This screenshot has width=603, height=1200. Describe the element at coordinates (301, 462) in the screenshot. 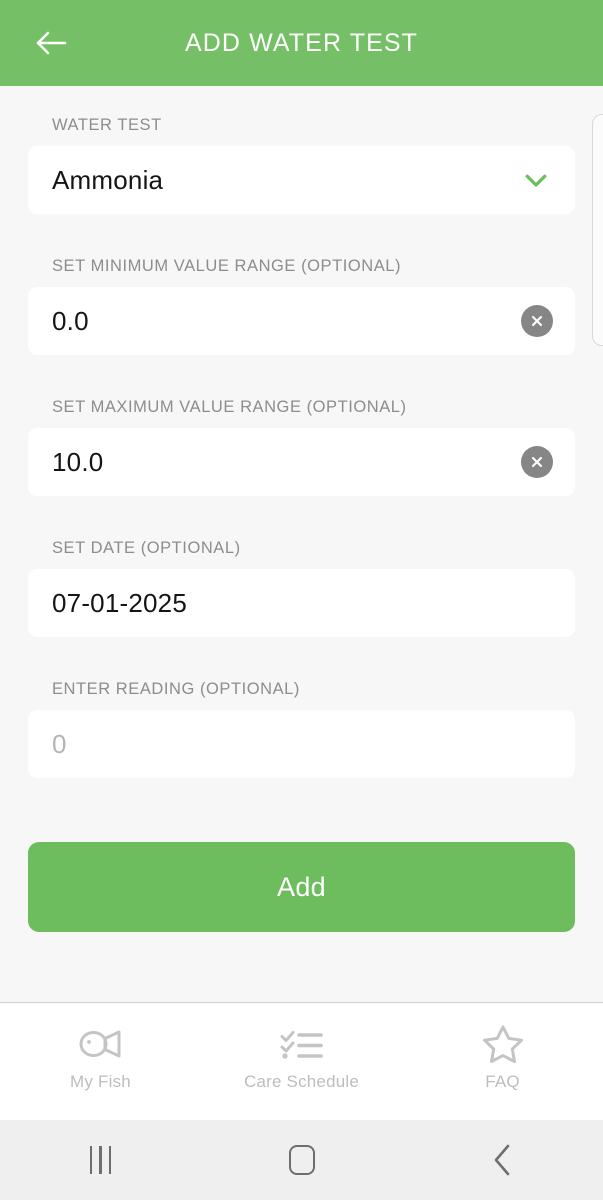

I see `max-value-field: 10.0` at that location.